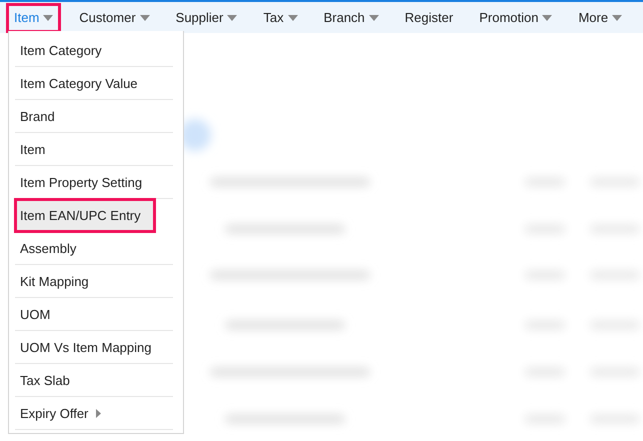 The width and height of the screenshot is (643, 441). I want to click on nav-menu-item: More, so click(600, 17).